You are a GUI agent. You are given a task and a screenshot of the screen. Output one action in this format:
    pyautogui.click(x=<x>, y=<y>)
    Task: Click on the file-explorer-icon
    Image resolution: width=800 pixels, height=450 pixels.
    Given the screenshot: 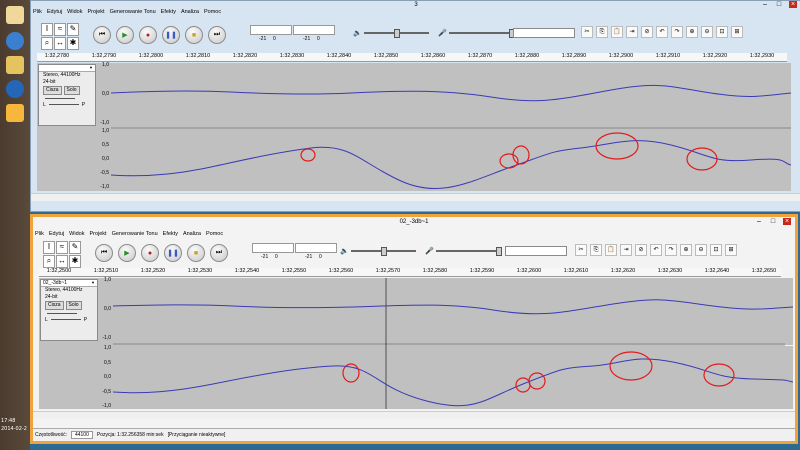 What is the action you would take?
    pyautogui.click(x=15, y=65)
    